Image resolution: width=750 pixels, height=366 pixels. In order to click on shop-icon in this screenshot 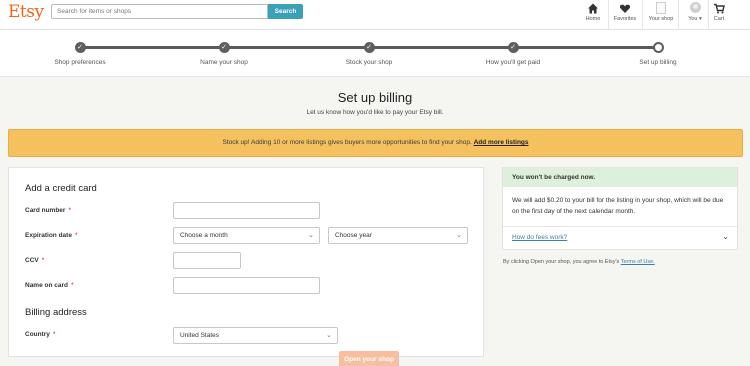, I will do `click(661, 8)`.